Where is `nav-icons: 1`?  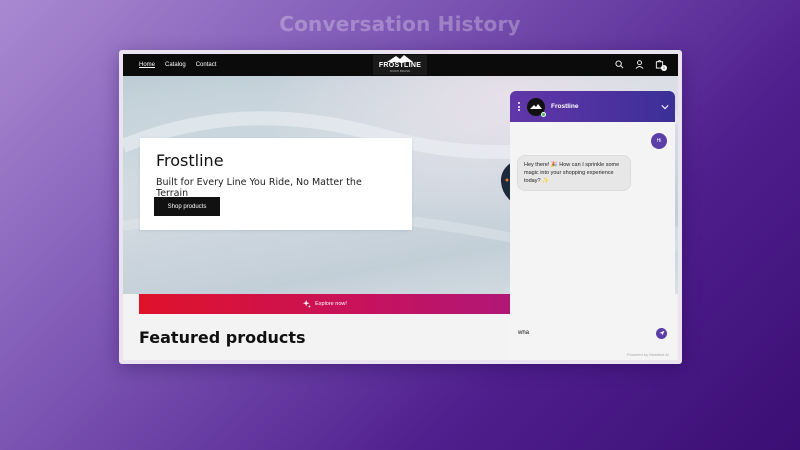
nav-icons: 1 is located at coordinates (640, 65).